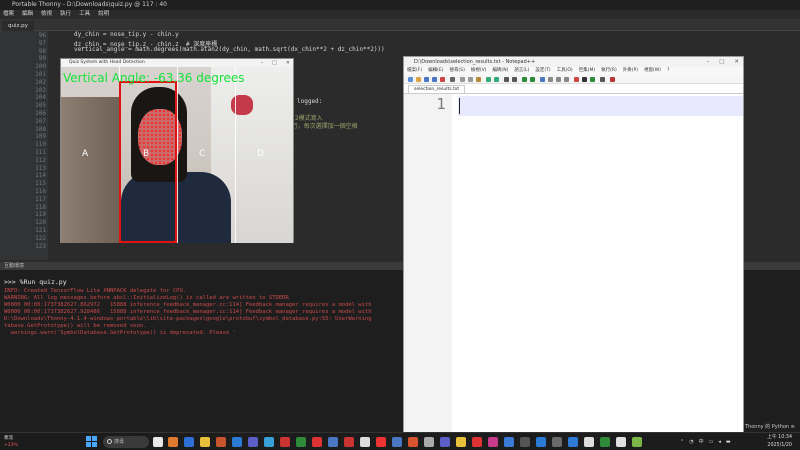 This screenshot has width=800, height=450. Describe the element at coordinates (452, 79) in the screenshot. I see `print-icon` at that location.